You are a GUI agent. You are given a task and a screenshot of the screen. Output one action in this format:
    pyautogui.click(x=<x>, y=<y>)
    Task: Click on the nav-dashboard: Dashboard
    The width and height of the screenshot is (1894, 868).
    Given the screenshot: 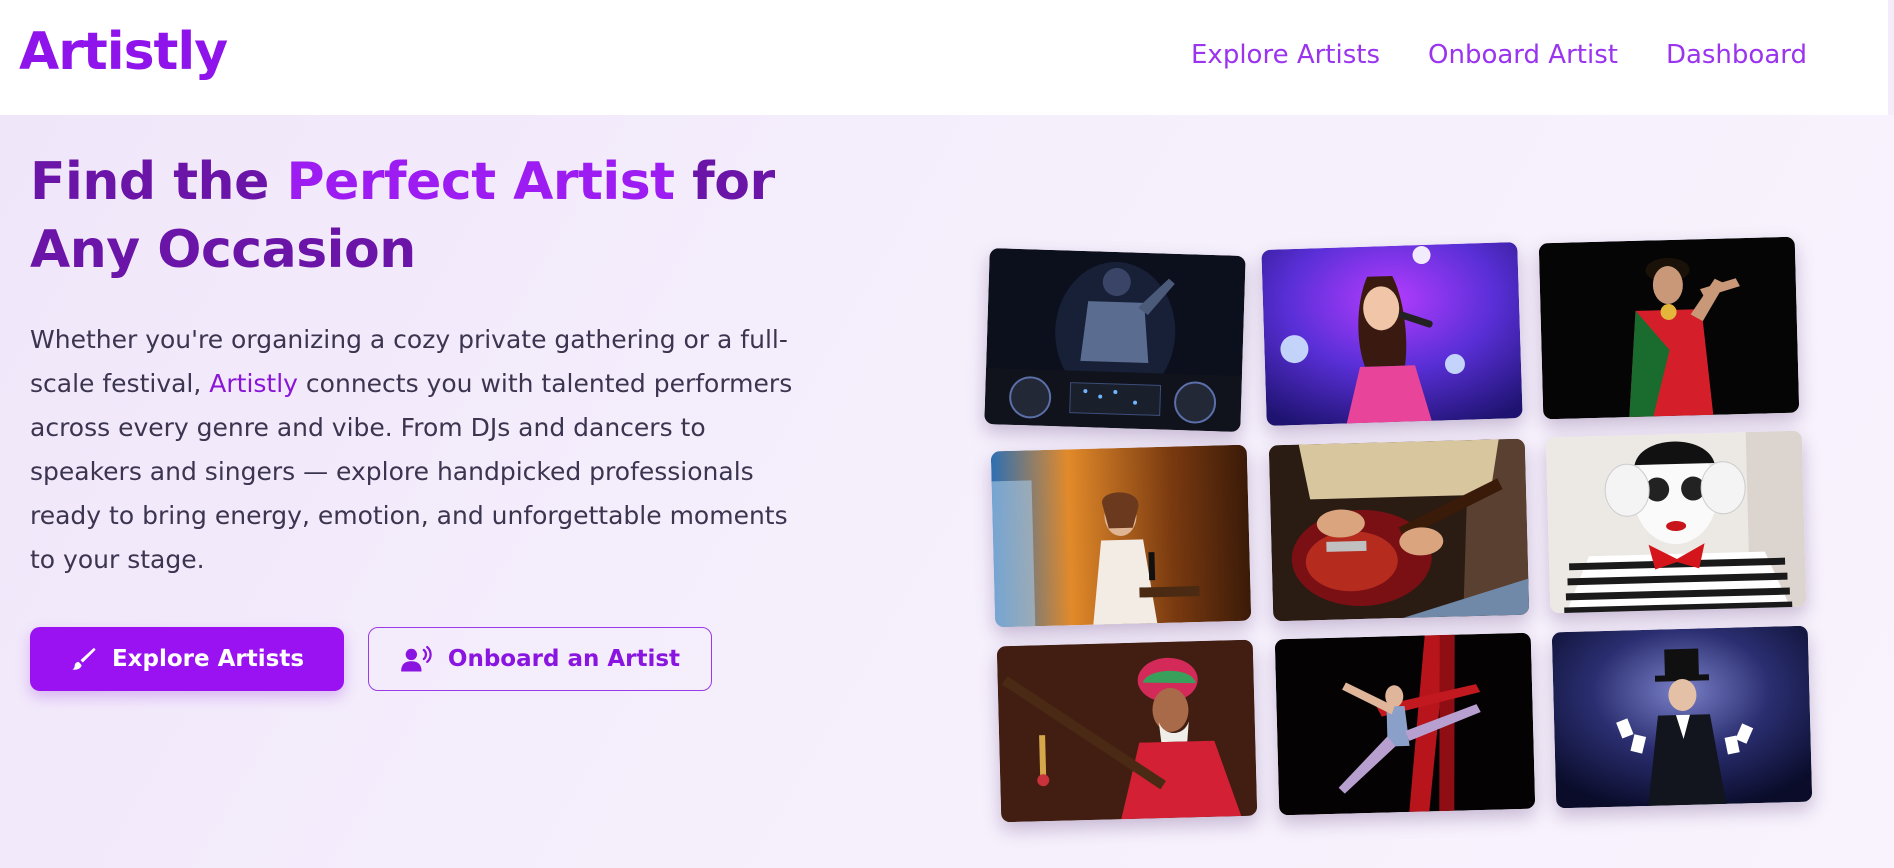 What is the action you would take?
    pyautogui.click(x=1736, y=55)
    